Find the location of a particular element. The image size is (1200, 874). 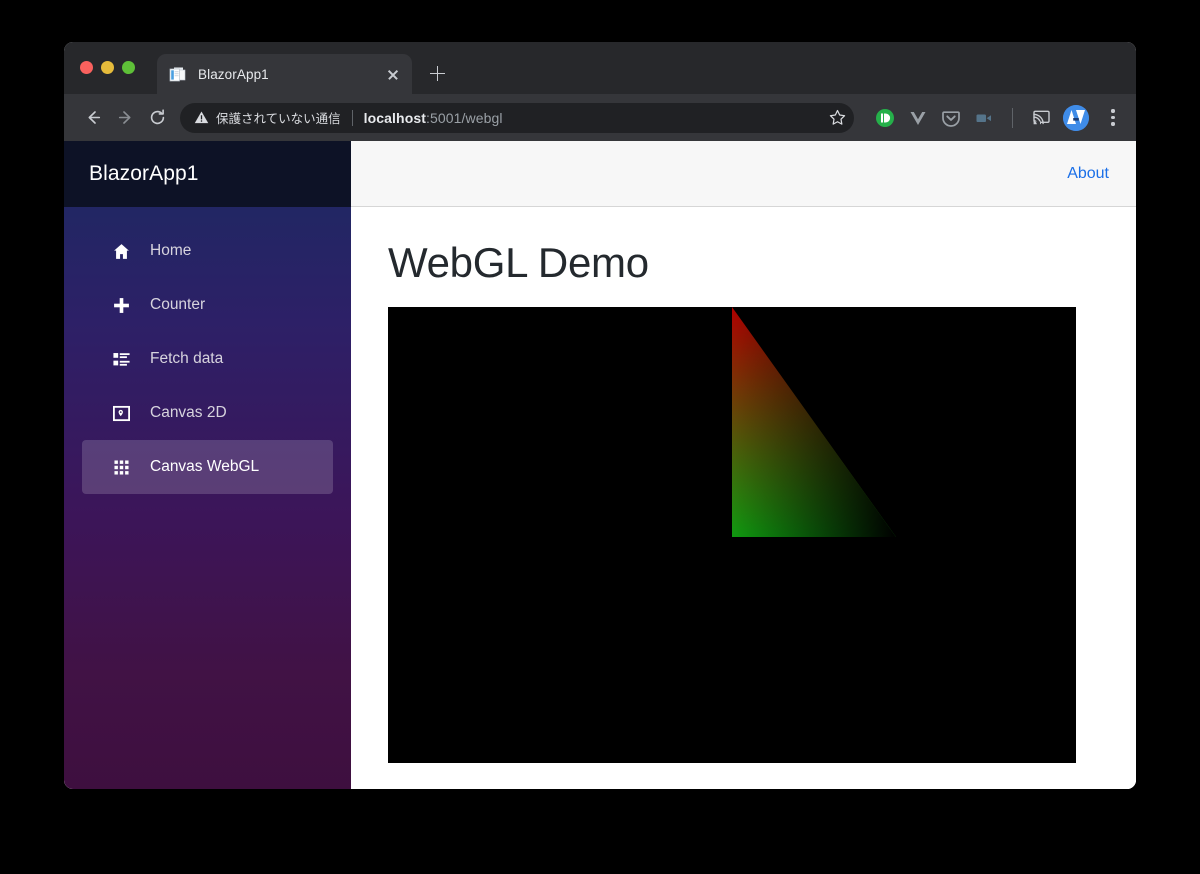

address-bar: 保護されていない通信 localhost:5001/webgl is located at coordinates (517, 117).